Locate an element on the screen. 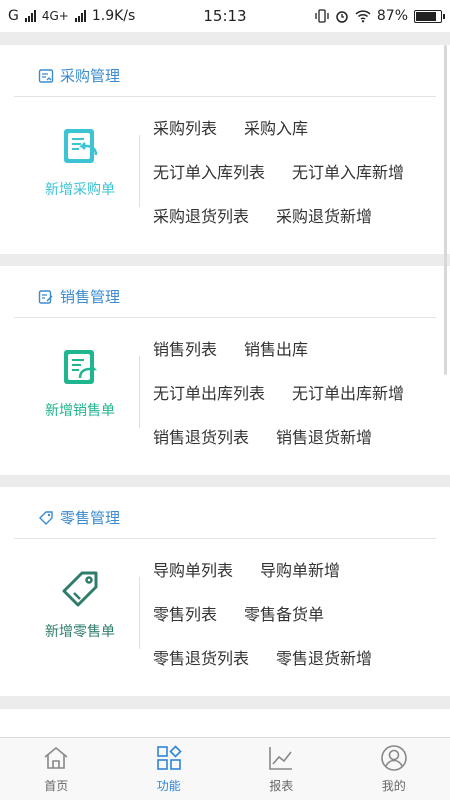  retail-return-add-link: 零售退货新增 is located at coordinates (324, 657).